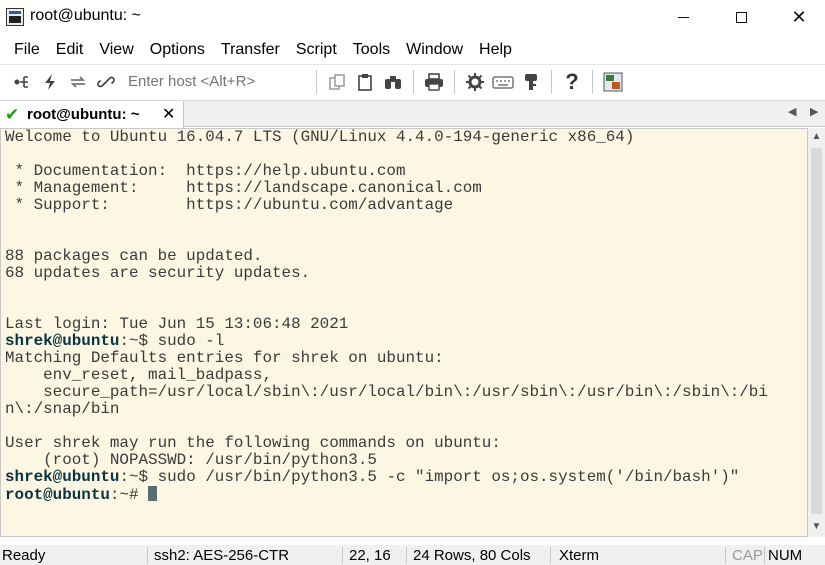  I want to click on sftp-icon, so click(613, 82).